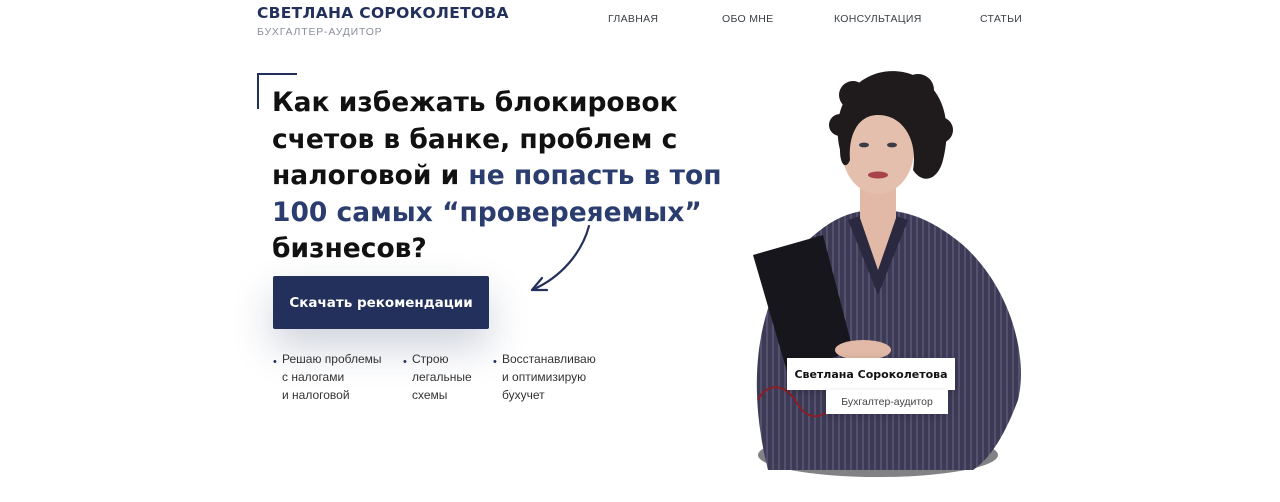 The image size is (1280, 502). Describe the element at coordinates (475, 102) in the screenshot. I see `headline-line: Как избежать блокировок` at that location.